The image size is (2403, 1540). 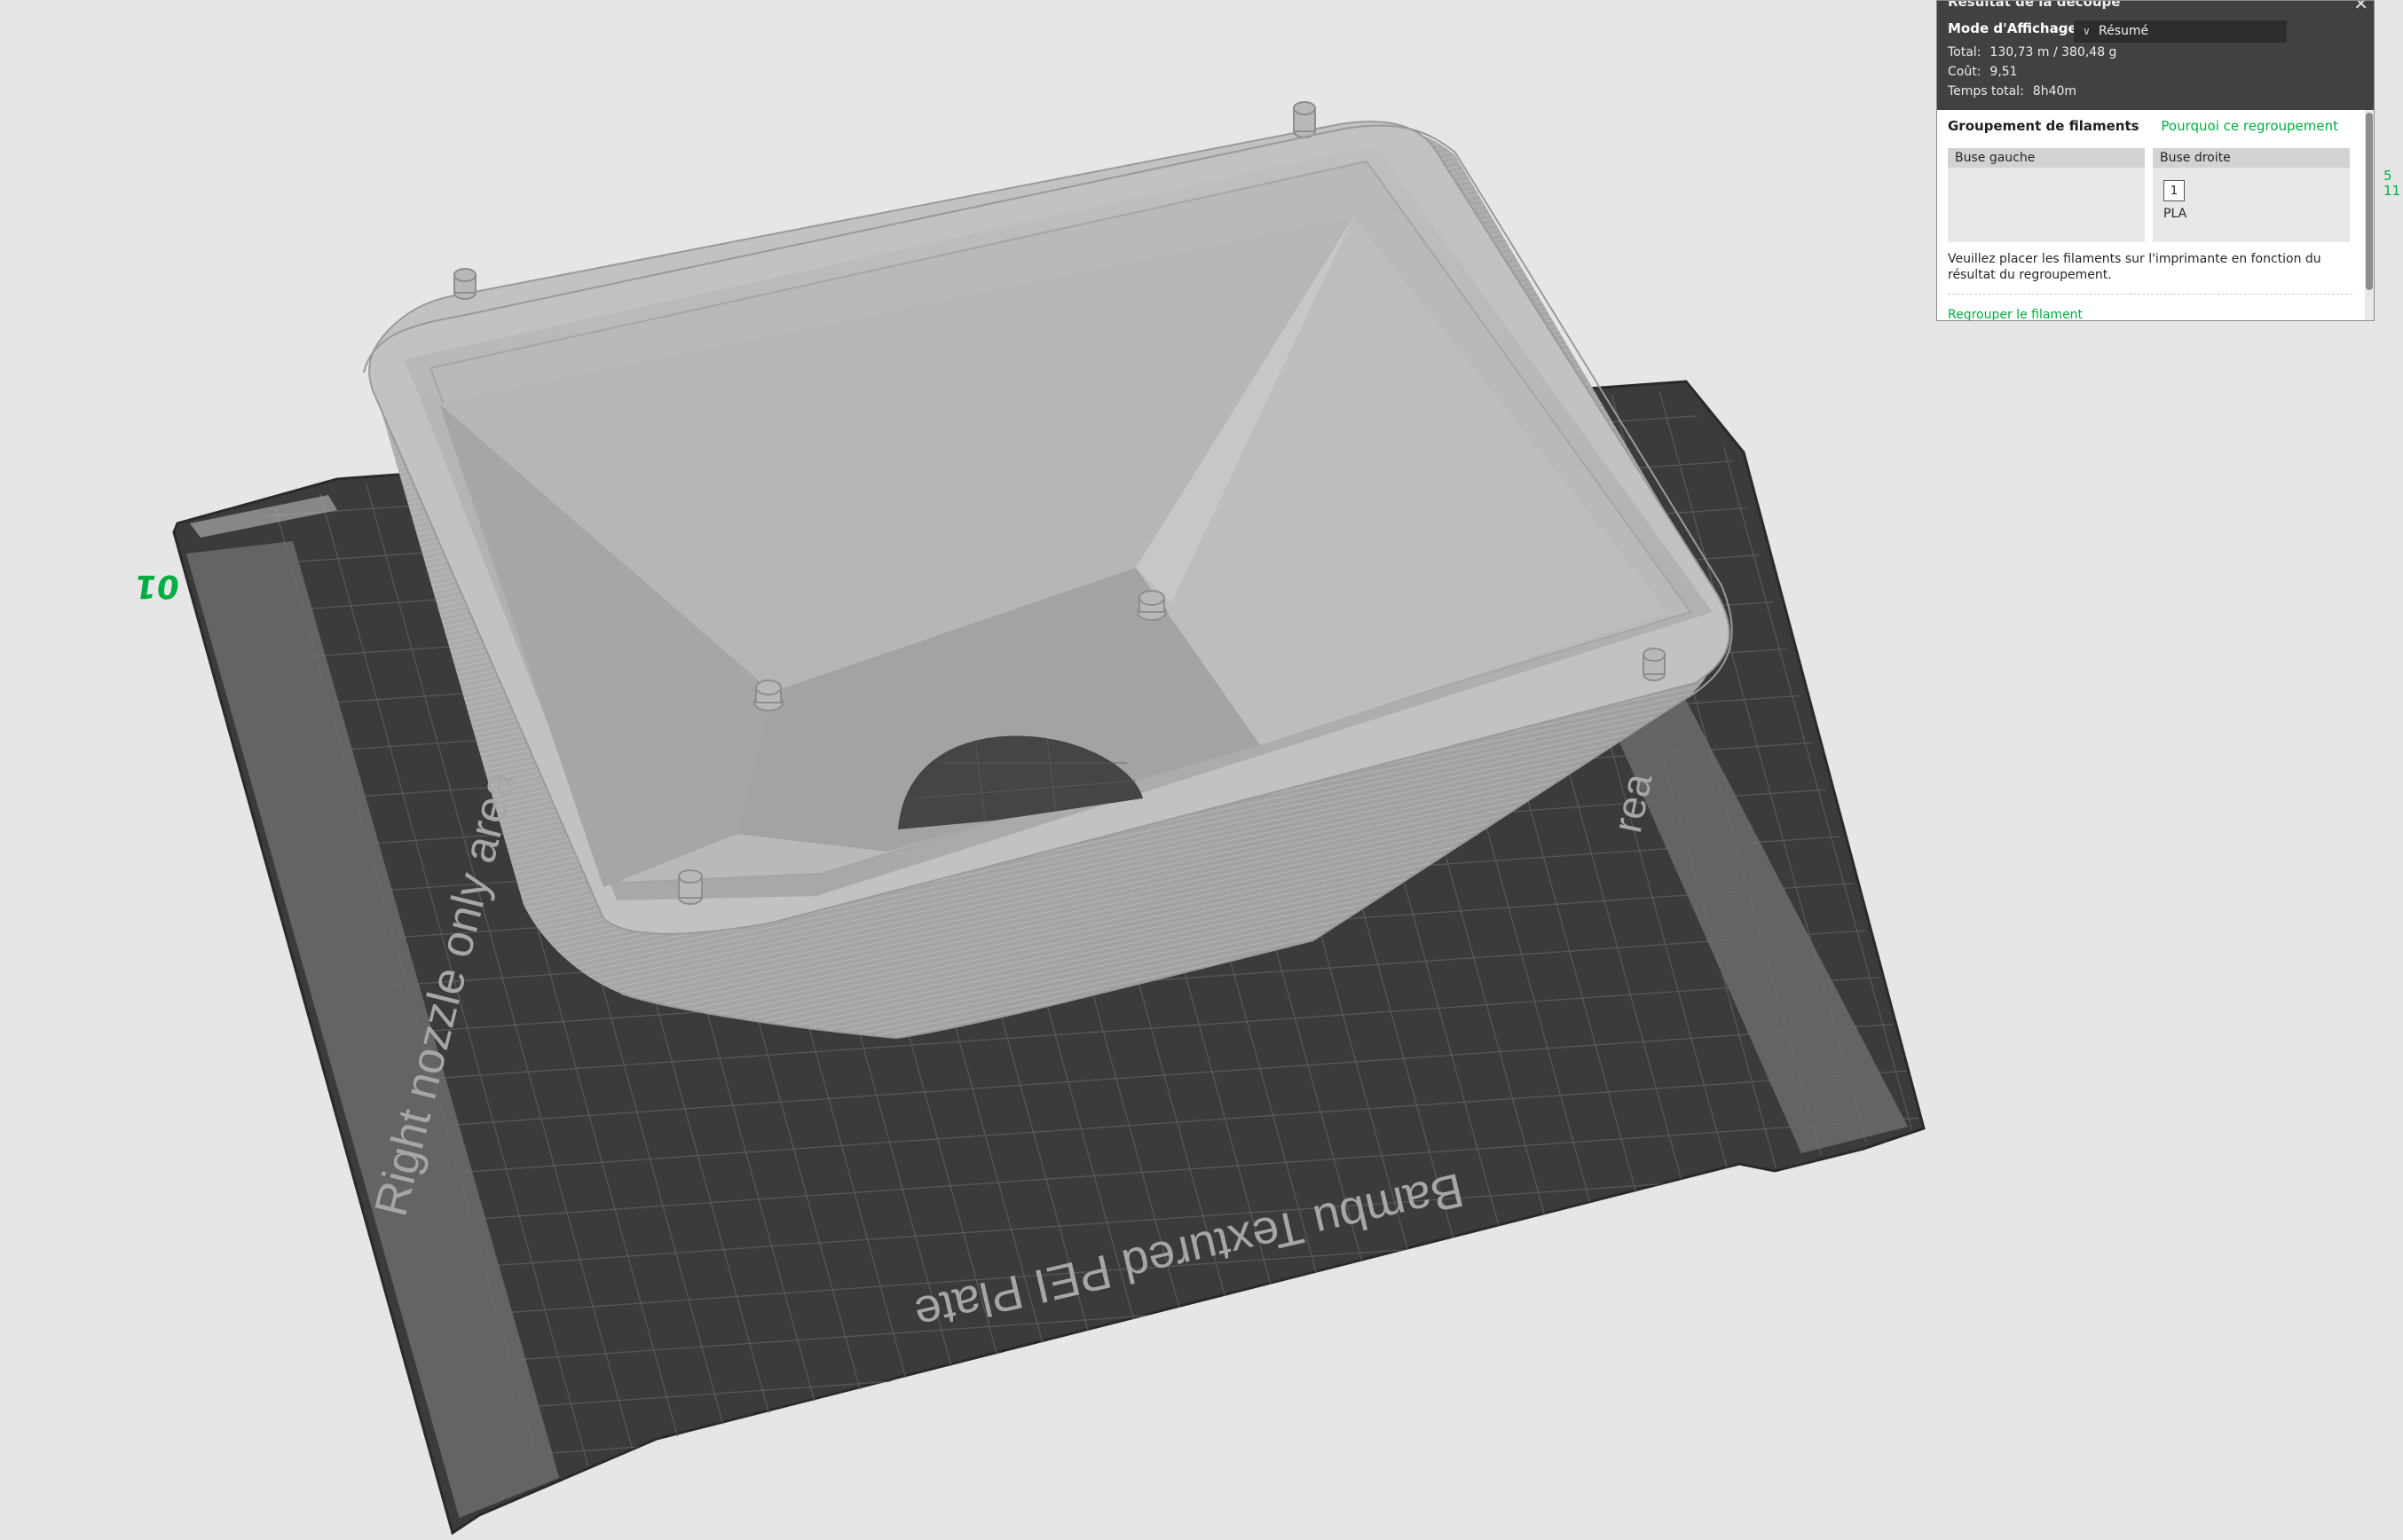 What do you see at coordinates (2046, 195) in the screenshot?
I see `left-nozzle-box: Buse gauche` at bounding box center [2046, 195].